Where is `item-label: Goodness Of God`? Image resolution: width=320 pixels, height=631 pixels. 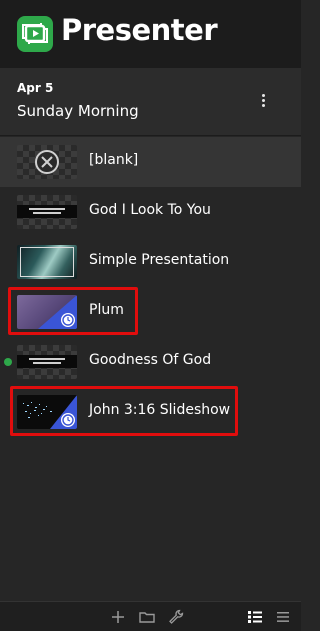 item-label: Goodness Of God is located at coordinates (150, 360).